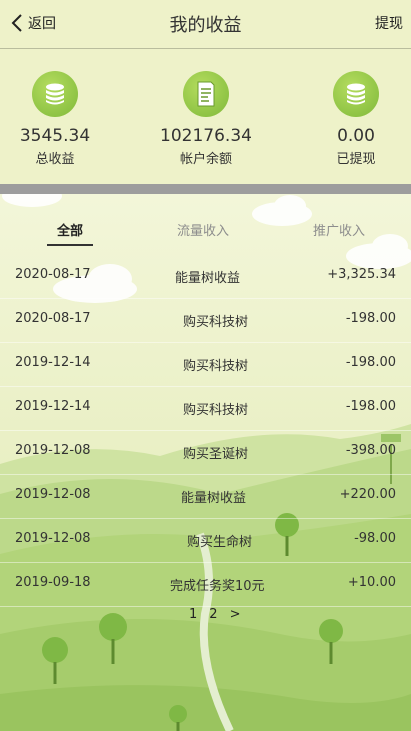 The image size is (411, 731). I want to click on page-1-link: 1, so click(193, 614).